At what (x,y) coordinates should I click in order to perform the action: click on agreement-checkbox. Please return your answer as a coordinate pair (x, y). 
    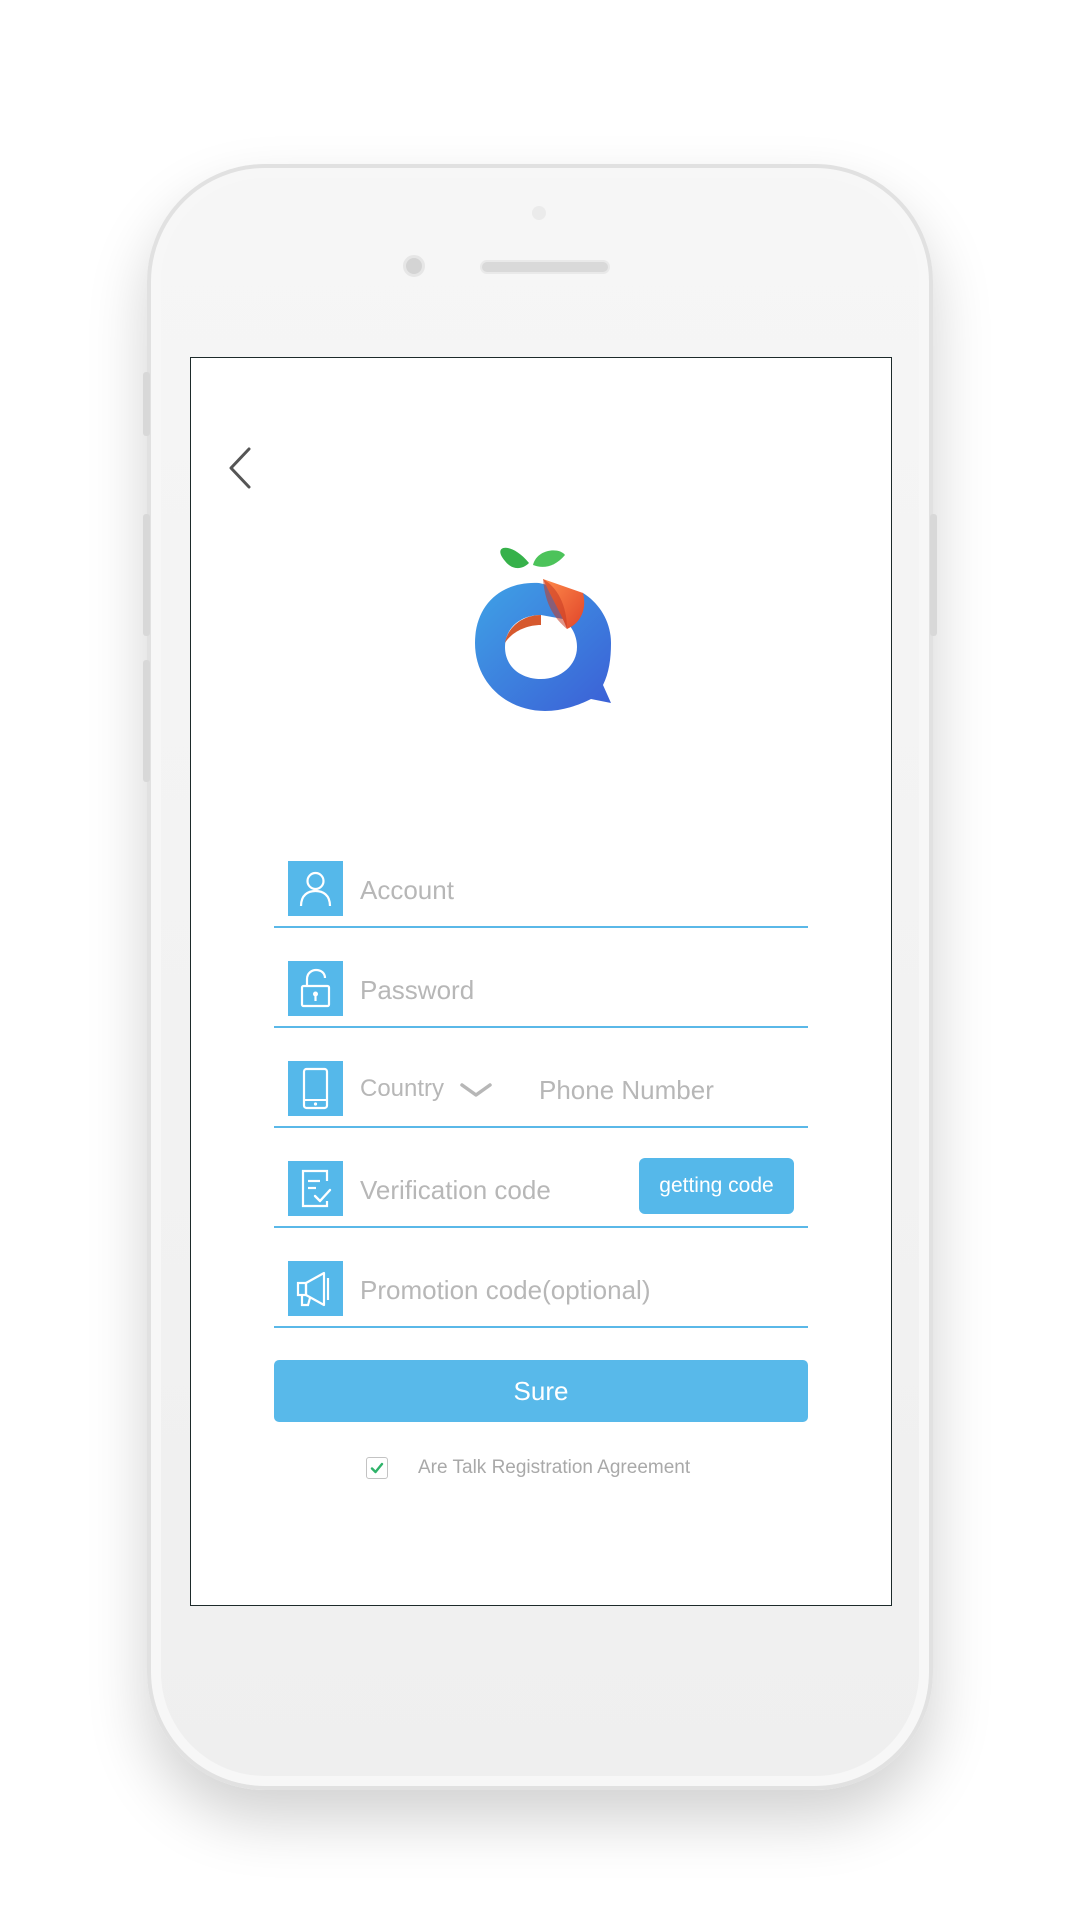
    Looking at the image, I should click on (377, 1468).